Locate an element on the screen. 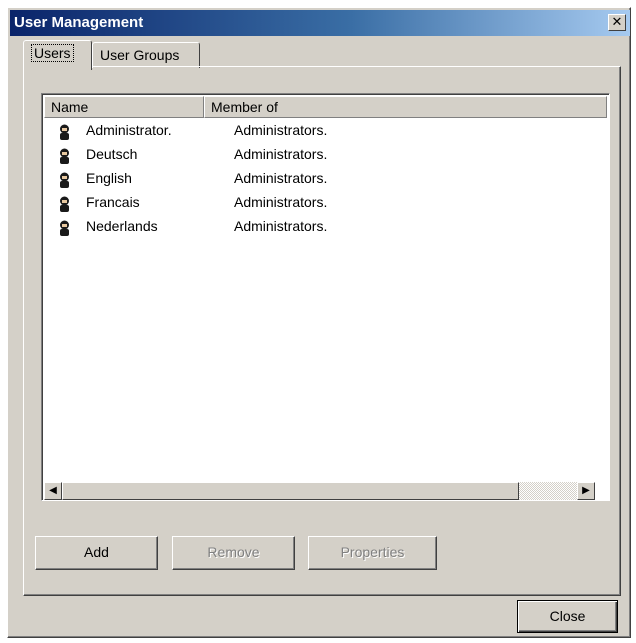 The width and height of the screenshot is (636, 643). title-bar: User Management ✕ is located at coordinates (320, 23).